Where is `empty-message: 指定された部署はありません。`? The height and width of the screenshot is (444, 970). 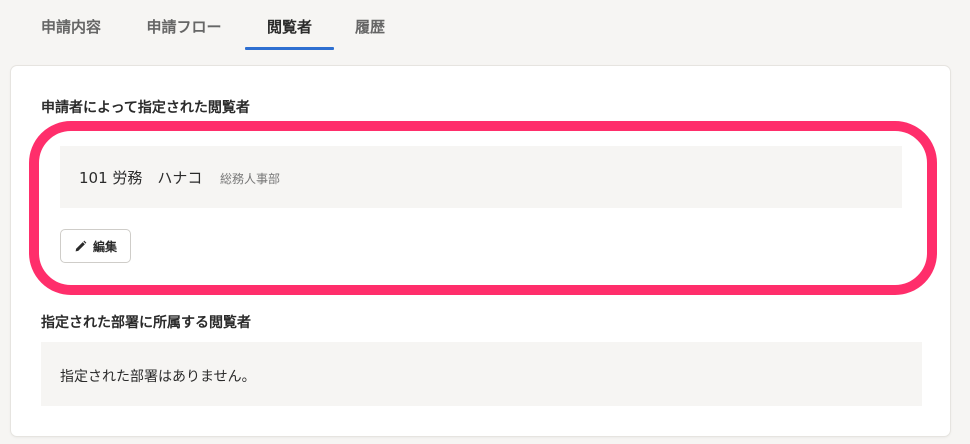
empty-message: 指定された部署はありません。 is located at coordinates (158, 377).